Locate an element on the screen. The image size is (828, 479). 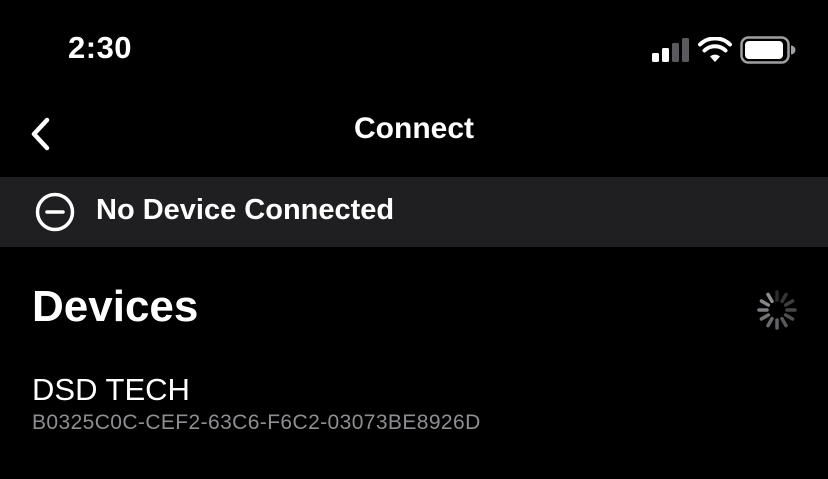
connection-status-text: No Device Connected is located at coordinates (245, 210).